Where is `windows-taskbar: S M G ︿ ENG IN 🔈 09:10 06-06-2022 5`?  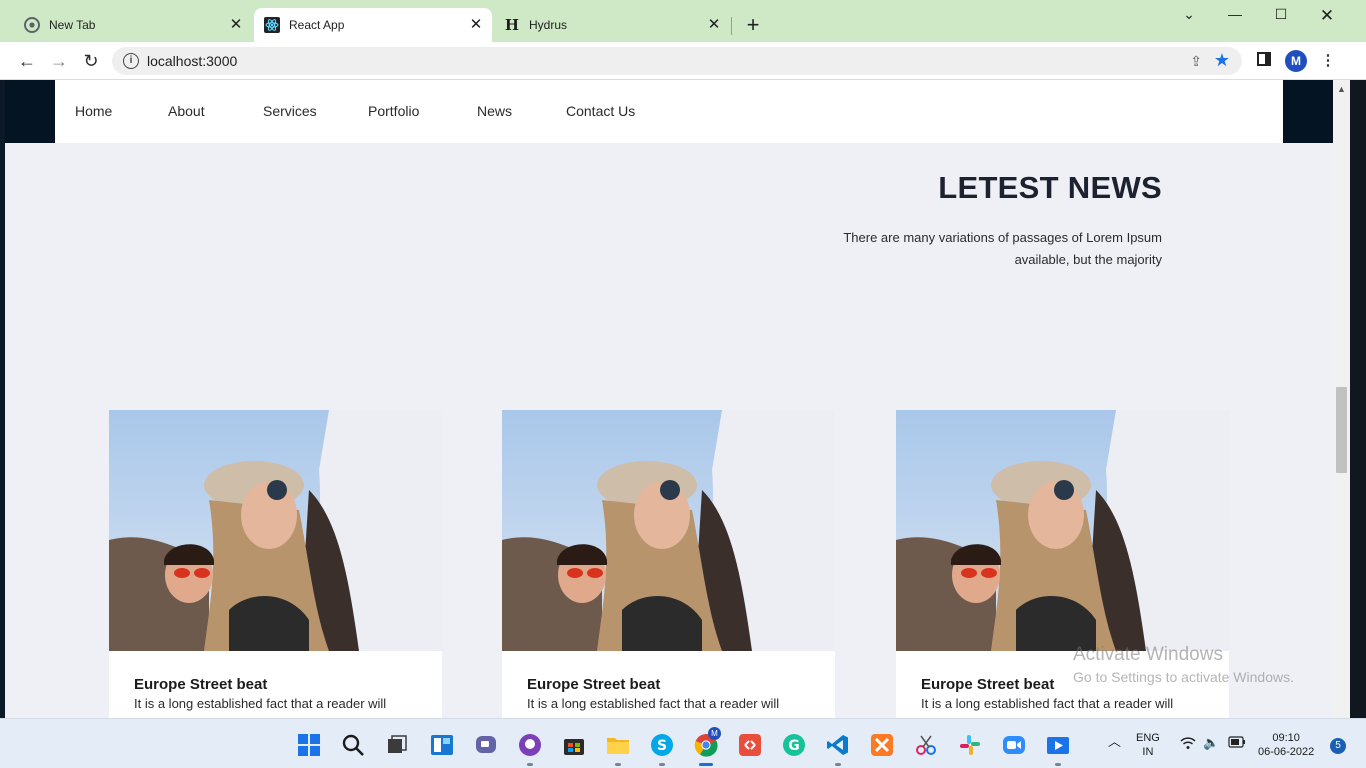 windows-taskbar: S M G ︿ ENG IN 🔈 09:10 06-06-2022 5 is located at coordinates (683, 743).